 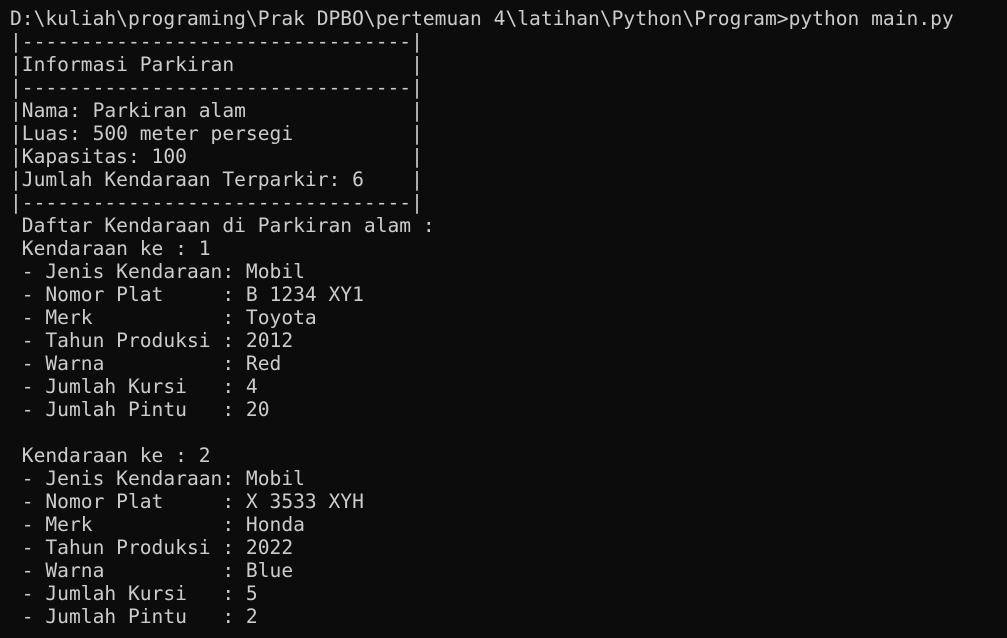 What do you see at coordinates (134, 386) in the screenshot?
I see `vehicle-kursi: - Jumlah Kursi : 4` at bounding box center [134, 386].